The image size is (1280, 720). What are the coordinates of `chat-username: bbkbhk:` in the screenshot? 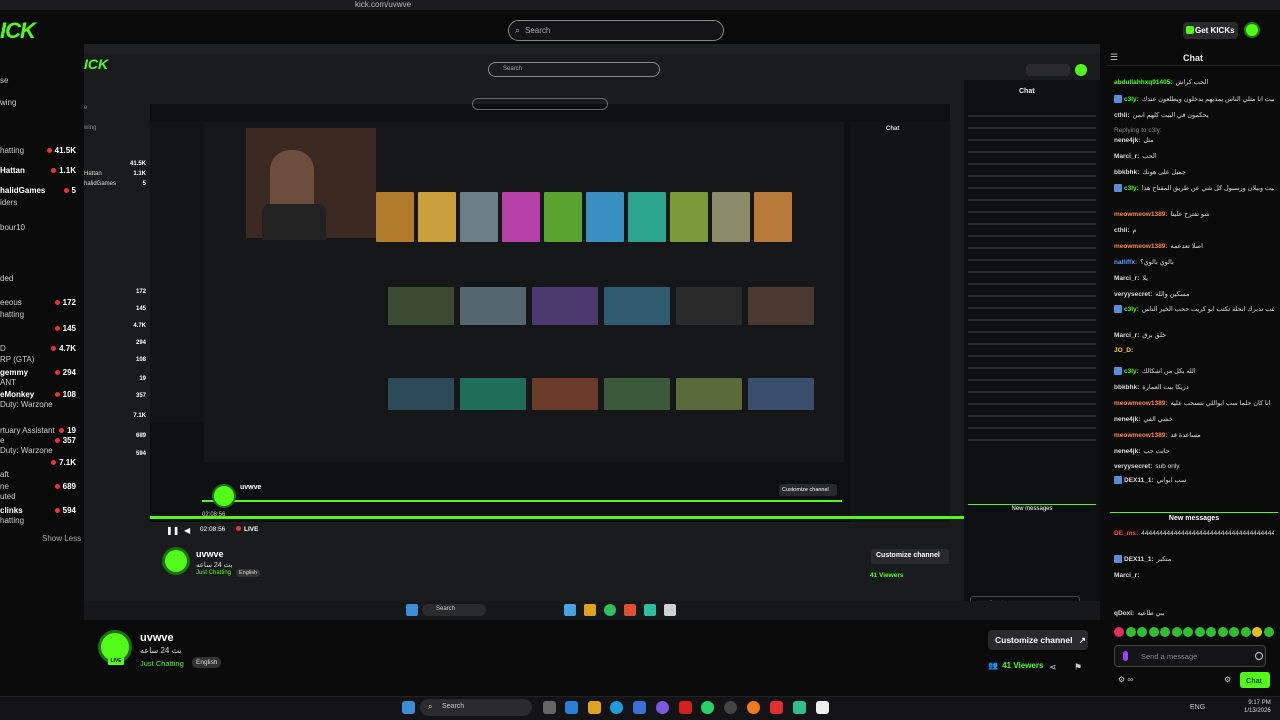 It's located at (1126, 387).